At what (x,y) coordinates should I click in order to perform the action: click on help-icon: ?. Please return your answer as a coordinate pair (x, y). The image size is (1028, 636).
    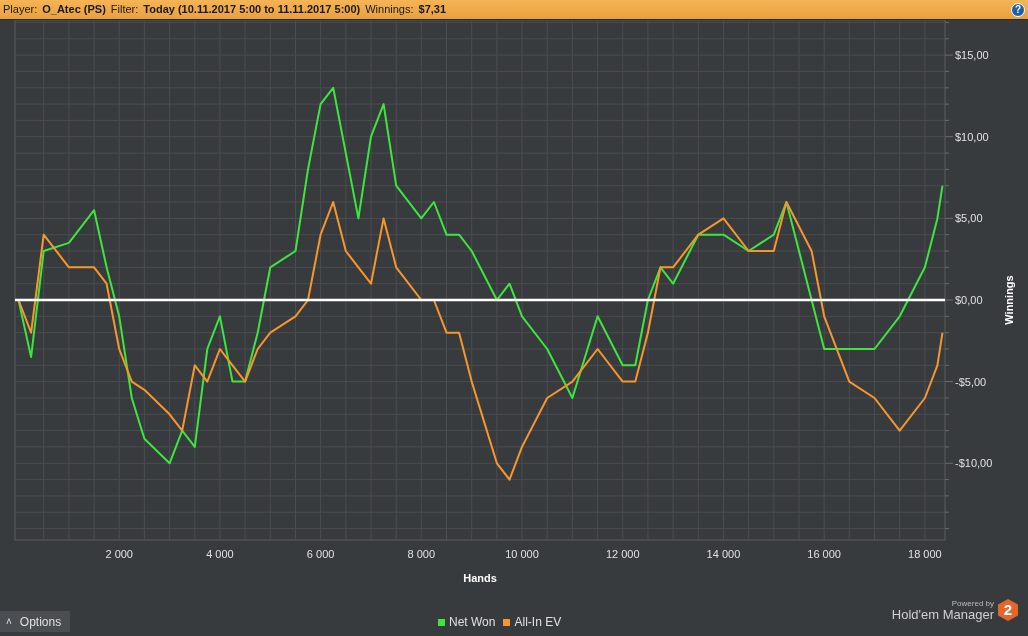
    Looking at the image, I should click on (1018, 9).